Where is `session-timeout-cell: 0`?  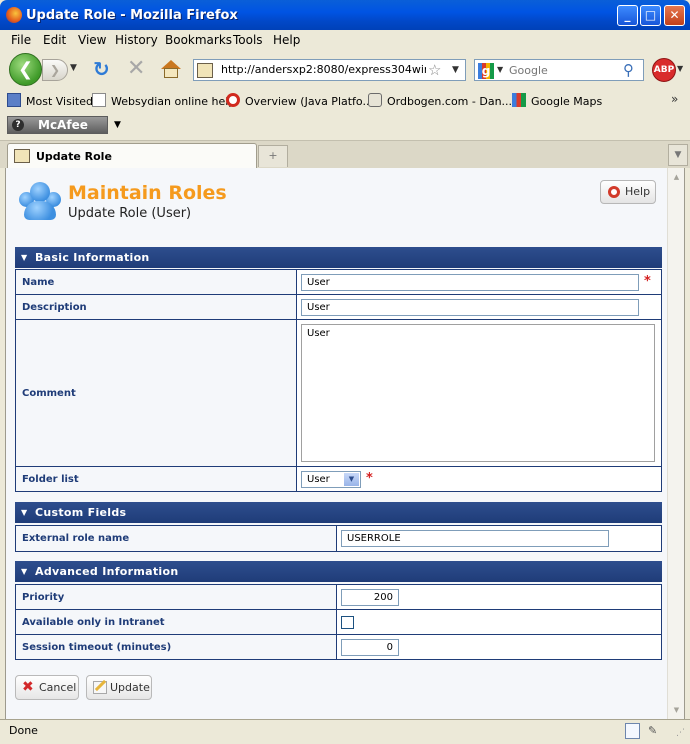
session-timeout-cell: 0 is located at coordinates (499, 647).